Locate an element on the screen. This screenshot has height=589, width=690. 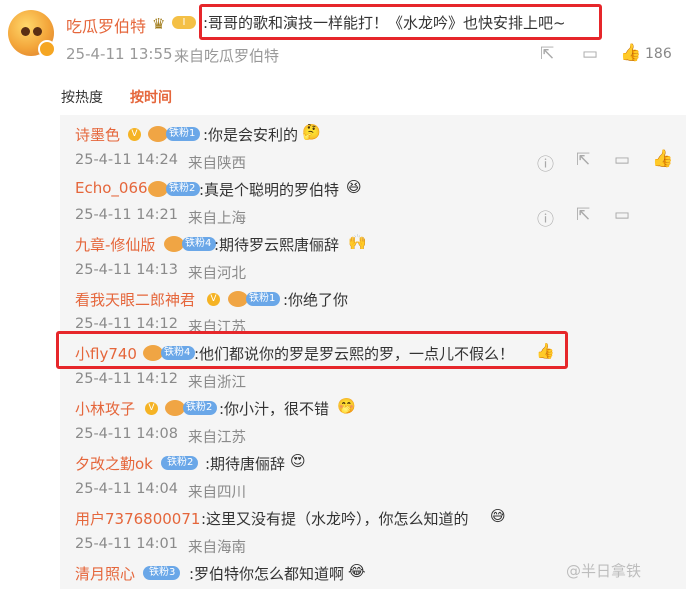
crown-icon: ♛ is located at coordinates (159, 24).